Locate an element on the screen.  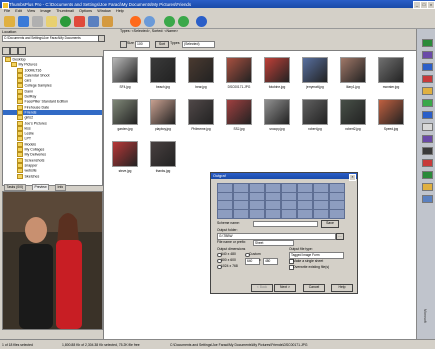
tree-item-label: Sketches is located at coordinates (32, 175).